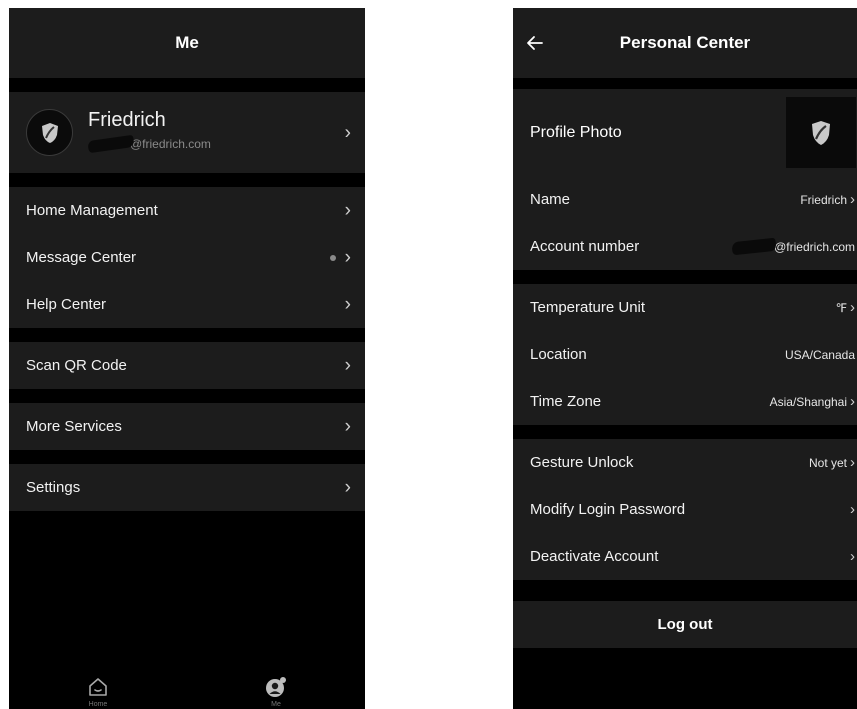  I want to click on menu-item-label: Home Management, so click(92, 210).